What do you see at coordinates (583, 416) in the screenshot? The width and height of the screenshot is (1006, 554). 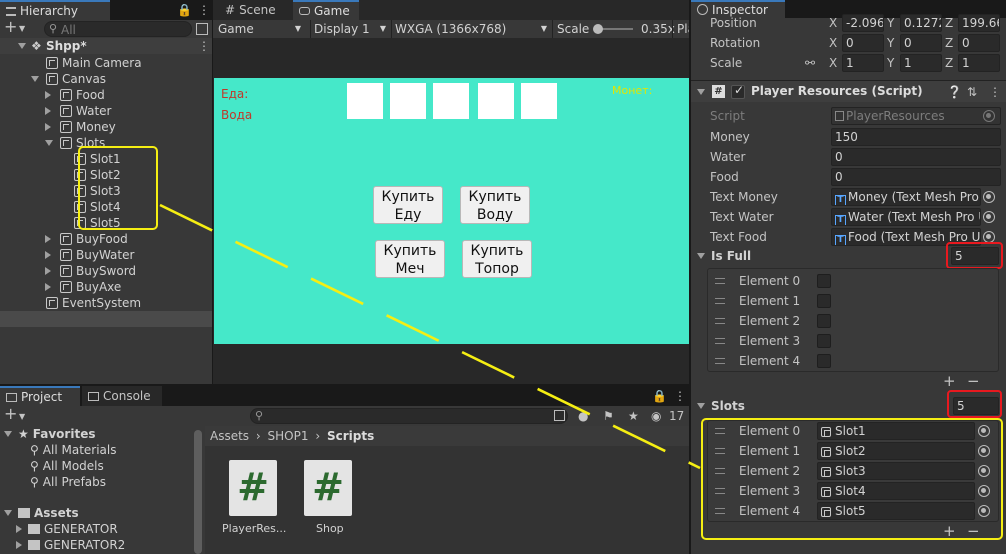 I see `filter-type-icon: ●` at bounding box center [583, 416].